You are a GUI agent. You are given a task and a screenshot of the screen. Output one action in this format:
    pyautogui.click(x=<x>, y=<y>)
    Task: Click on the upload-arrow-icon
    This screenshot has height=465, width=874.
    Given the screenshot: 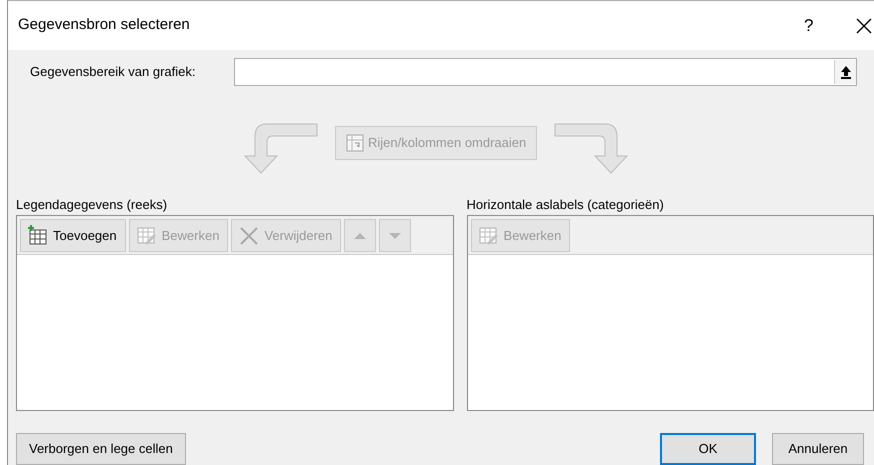 What is the action you would take?
    pyautogui.click(x=846, y=72)
    